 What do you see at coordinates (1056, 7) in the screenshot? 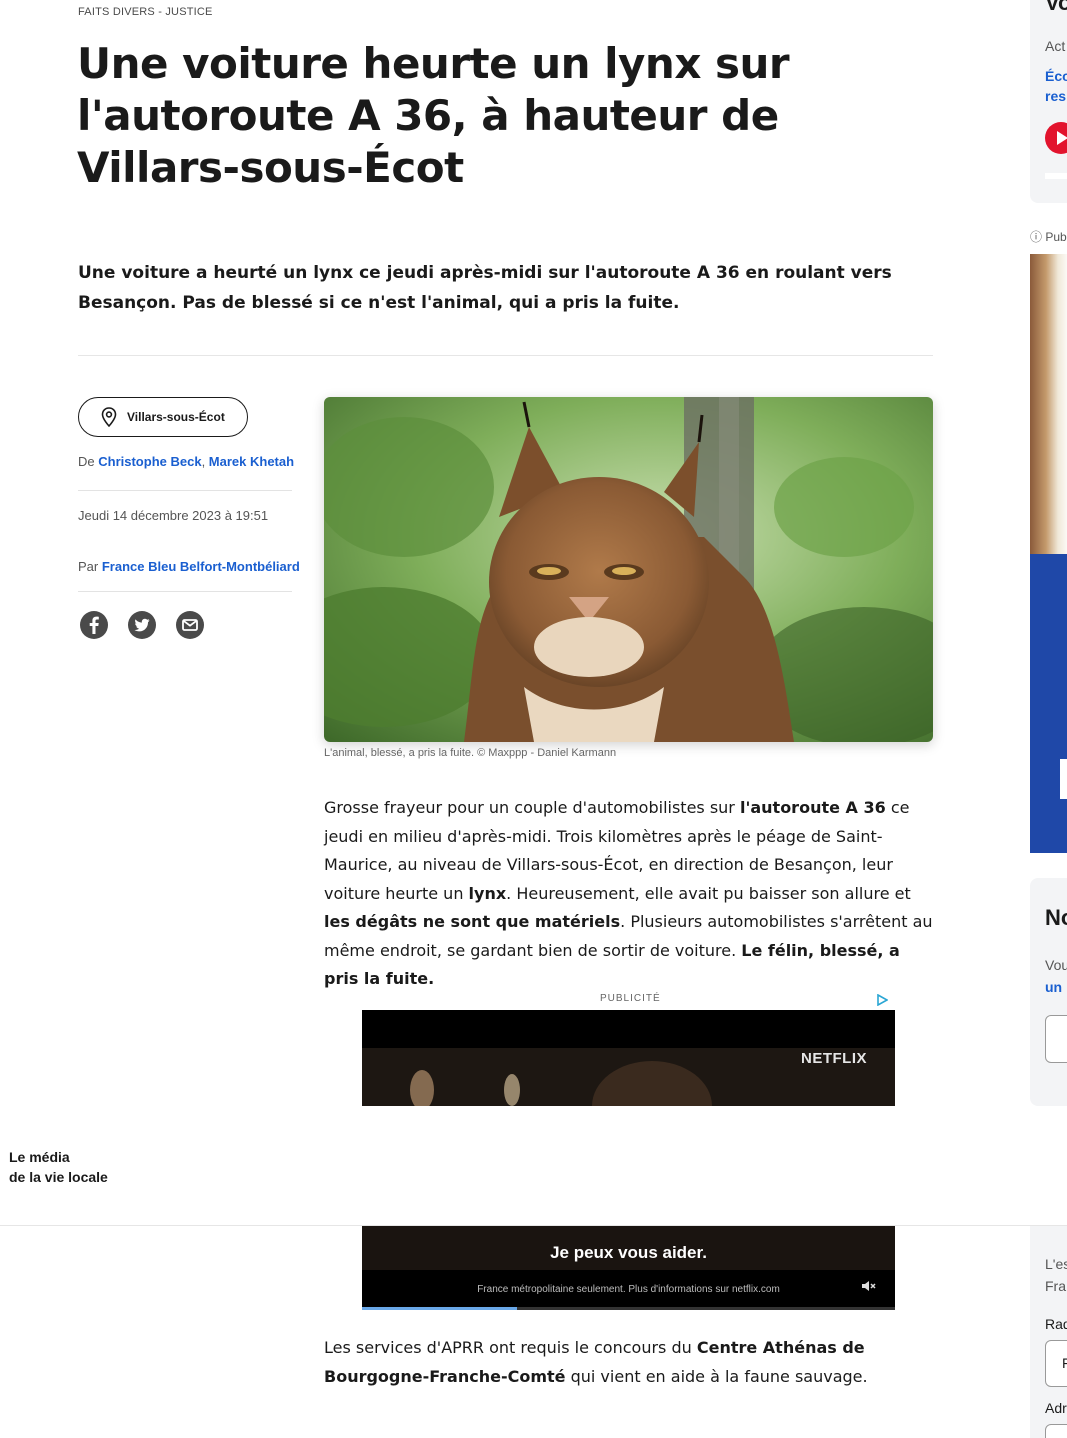
I see `rail-card-title: Vo` at bounding box center [1056, 7].